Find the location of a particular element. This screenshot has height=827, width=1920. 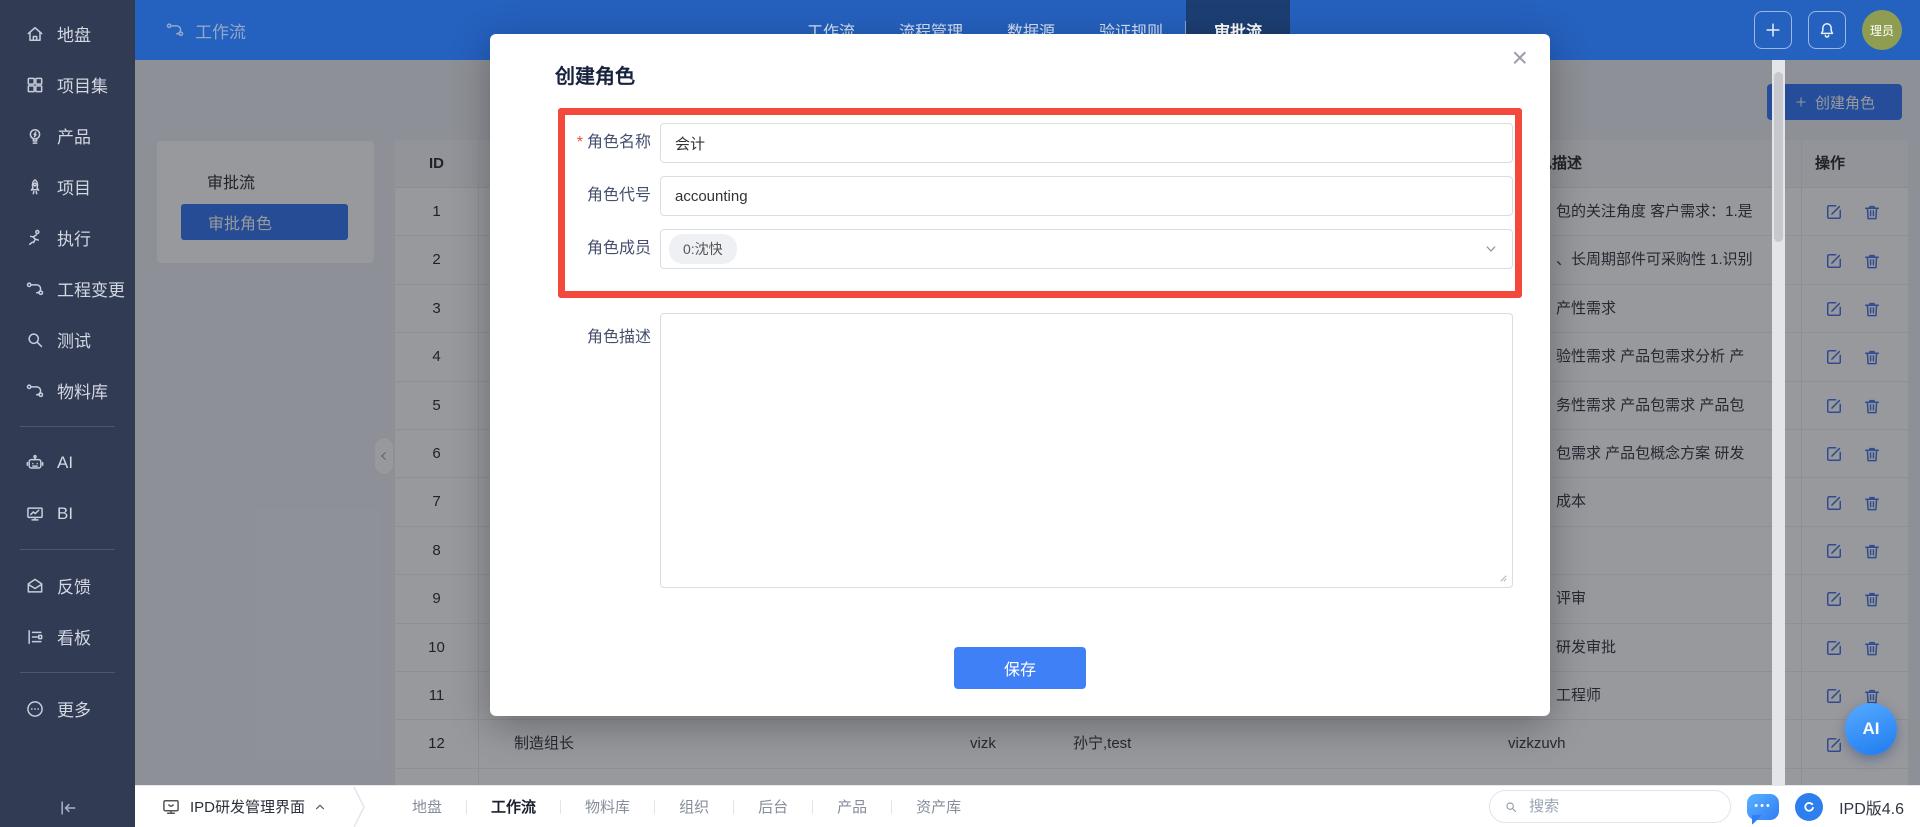

sidebar-item-8: AI is located at coordinates (67, 462).